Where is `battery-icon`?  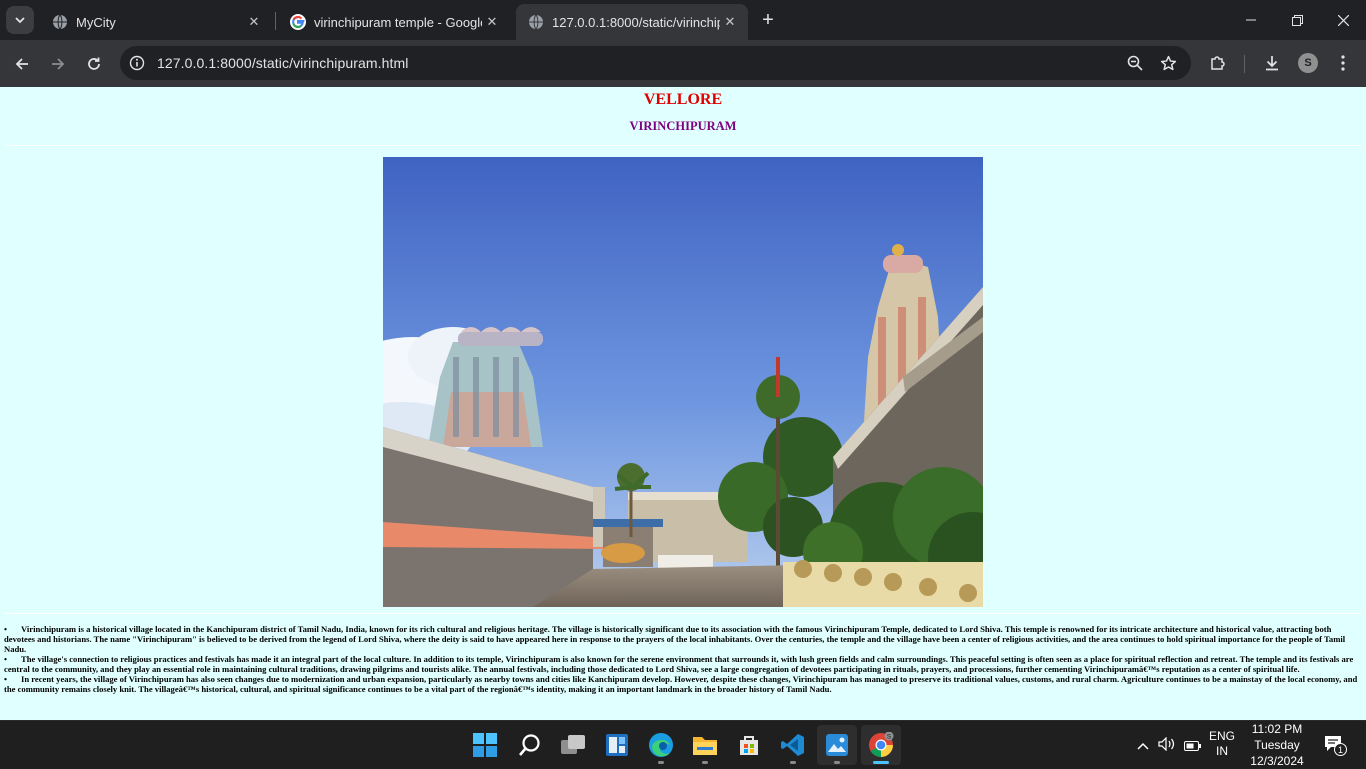 battery-icon is located at coordinates (1192, 746).